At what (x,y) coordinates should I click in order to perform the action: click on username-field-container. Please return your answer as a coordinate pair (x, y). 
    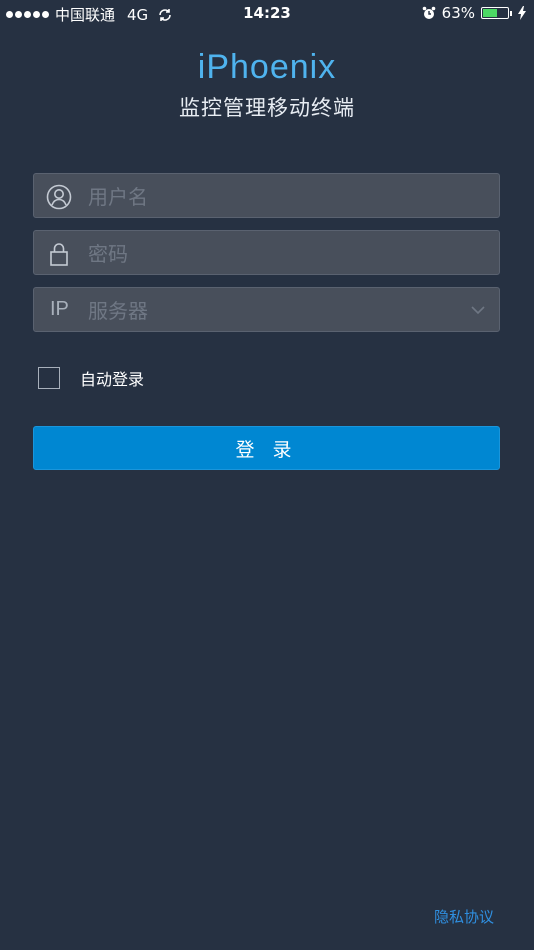
    Looking at the image, I should click on (266, 196).